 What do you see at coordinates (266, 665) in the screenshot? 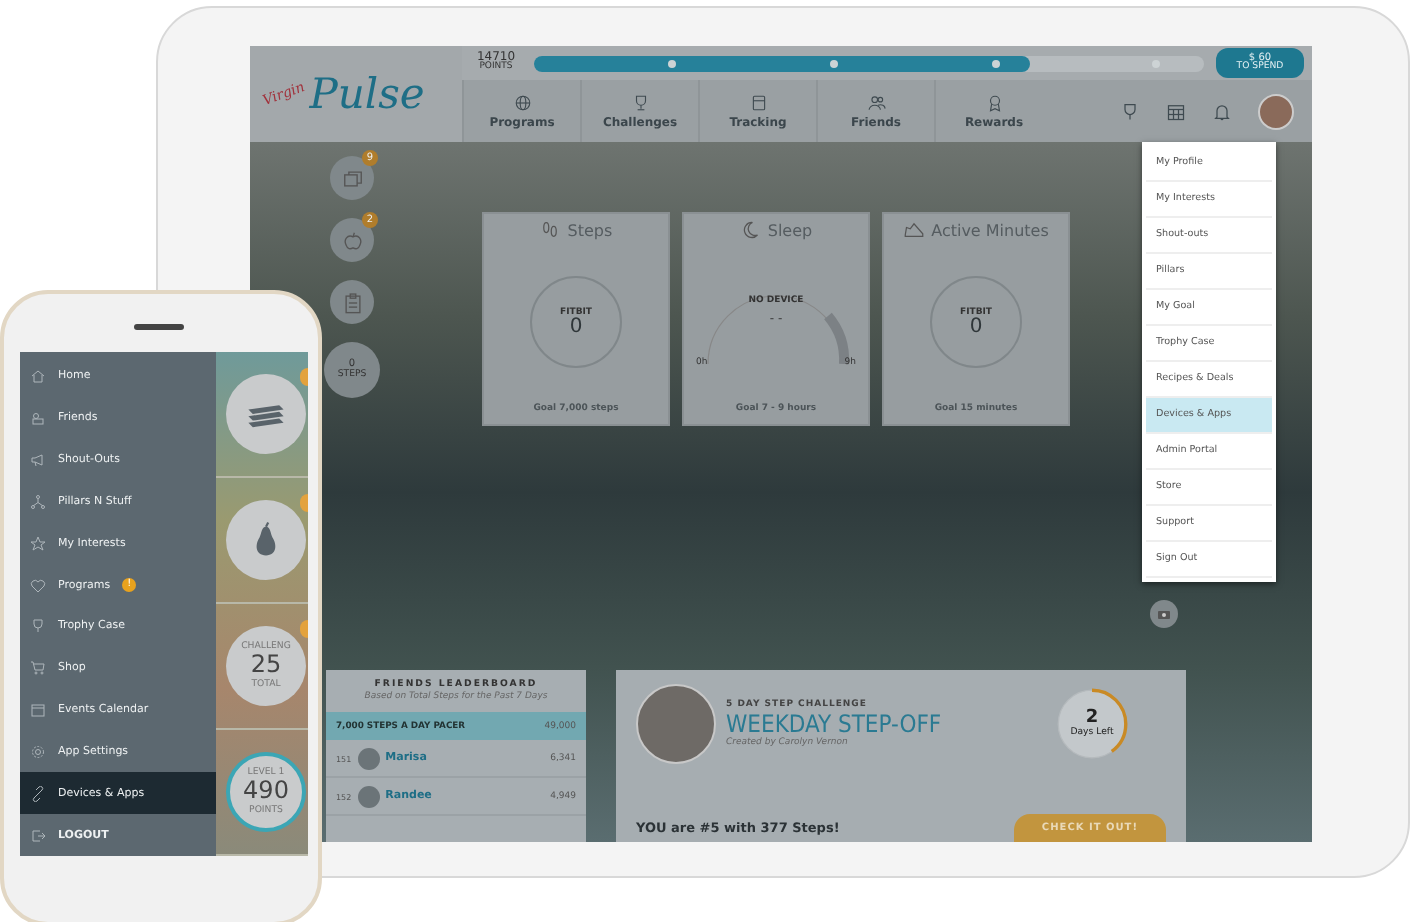
I see `stat-value: 25` at bounding box center [266, 665].